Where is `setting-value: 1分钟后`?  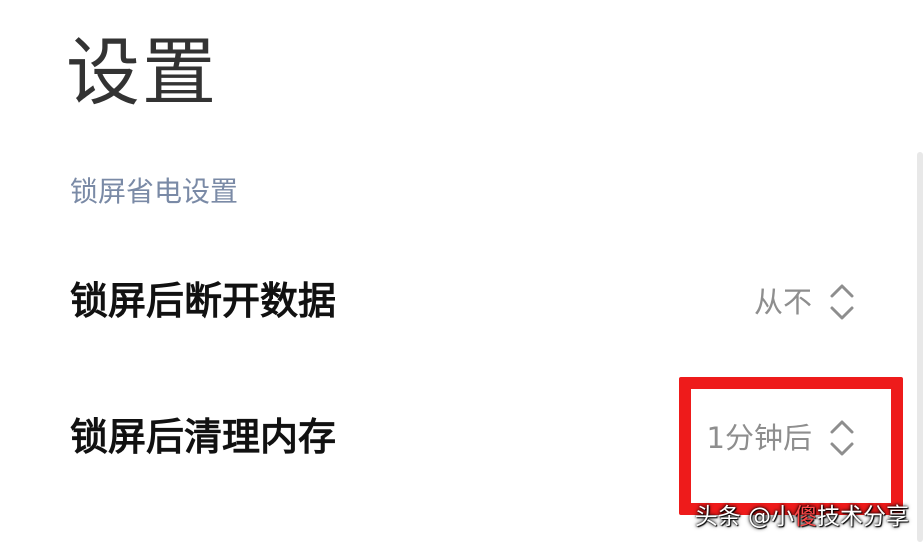 setting-value: 1分钟后 is located at coordinates (759, 438).